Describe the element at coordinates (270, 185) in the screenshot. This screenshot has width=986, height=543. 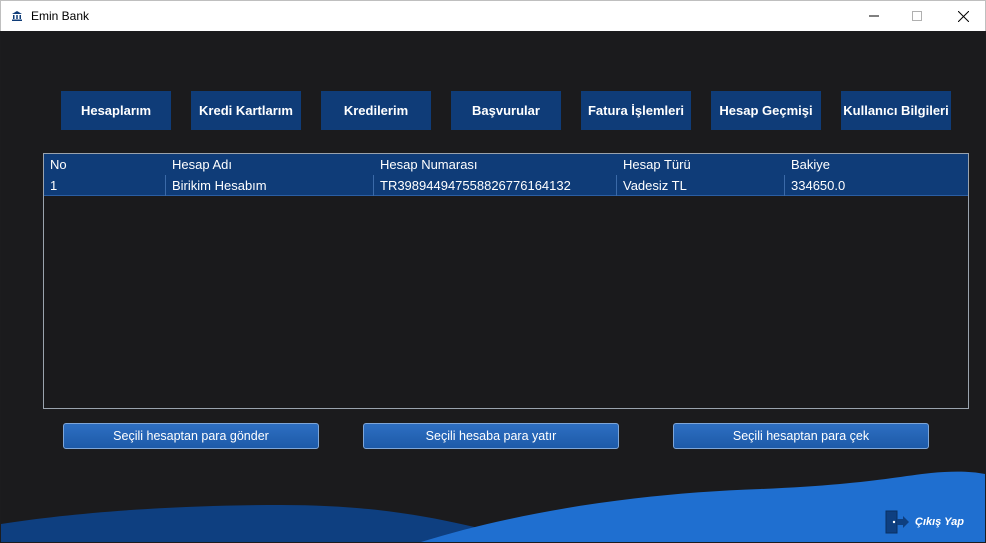
I see `cell-hesap-adi: Birikim Hesabım` at that location.